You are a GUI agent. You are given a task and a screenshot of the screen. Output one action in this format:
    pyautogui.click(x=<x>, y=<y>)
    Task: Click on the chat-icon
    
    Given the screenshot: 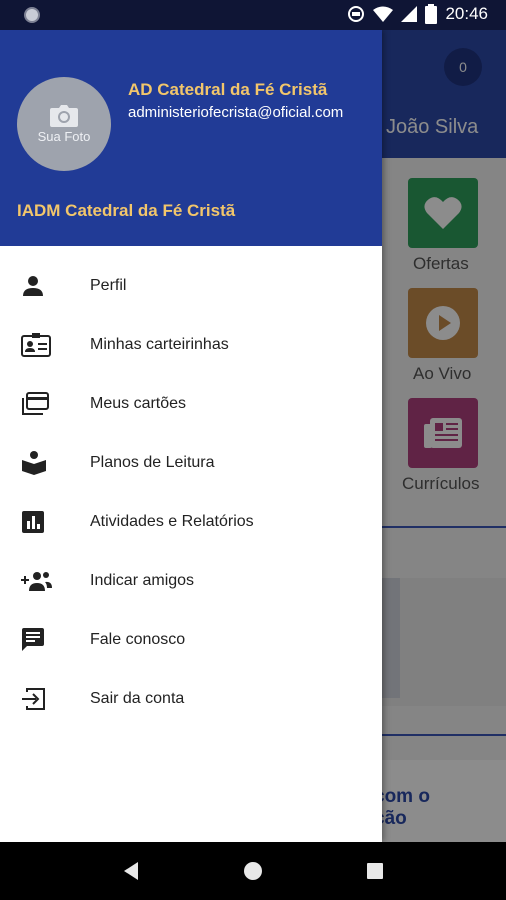 What is the action you would take?
    pyautogui.click(x=33, y=639)
    